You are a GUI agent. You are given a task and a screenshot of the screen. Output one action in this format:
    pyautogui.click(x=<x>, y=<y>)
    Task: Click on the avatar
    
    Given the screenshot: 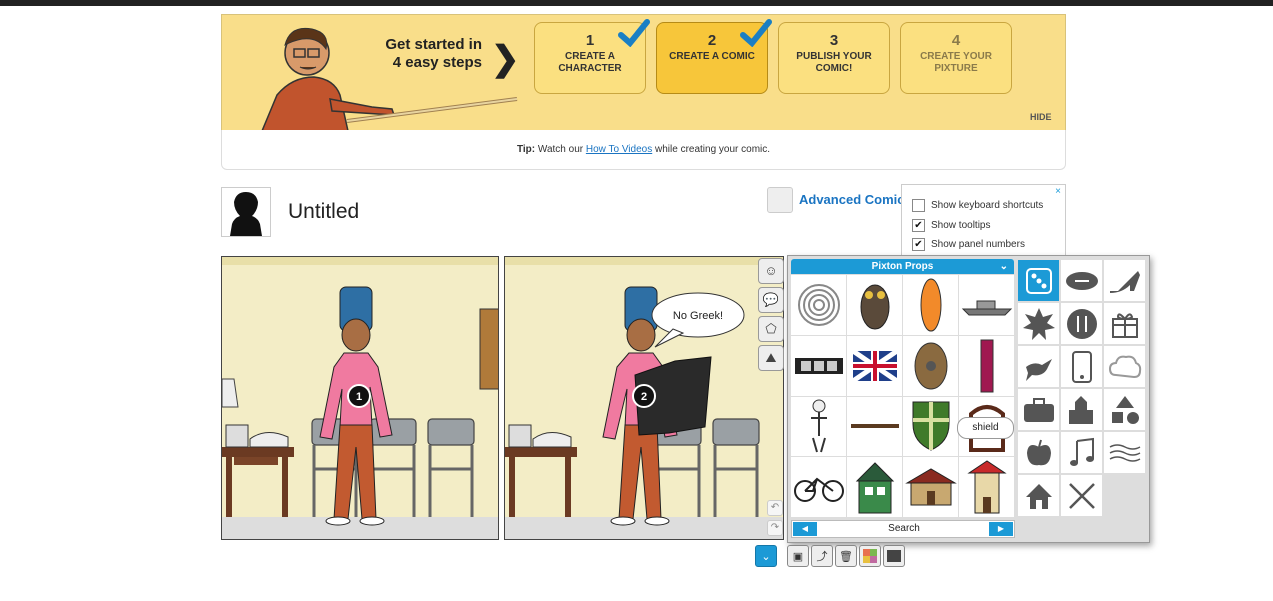 What is the action you would take?
    pyautogui.click(x=246, y=212)
    